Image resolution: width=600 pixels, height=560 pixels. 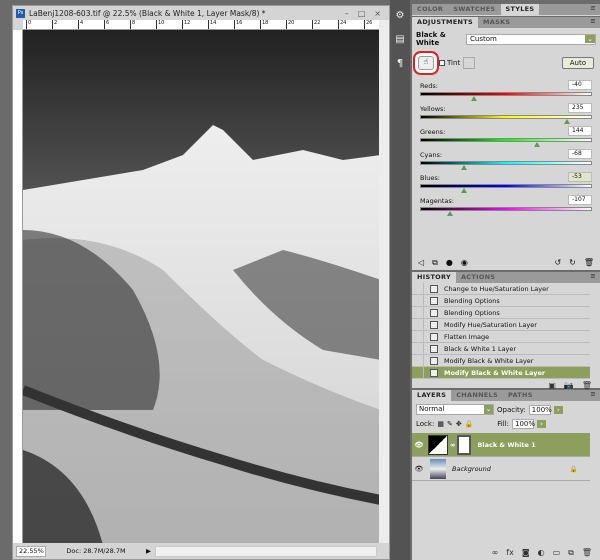 I want to click on snapshot-icon: 📷, so click(x=569, y=385).